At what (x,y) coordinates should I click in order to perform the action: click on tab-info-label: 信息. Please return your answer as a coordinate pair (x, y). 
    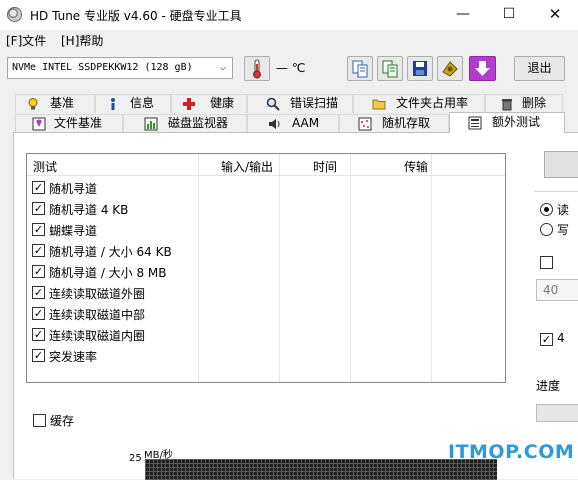
    Looking at the image, I should click on (142, 103).